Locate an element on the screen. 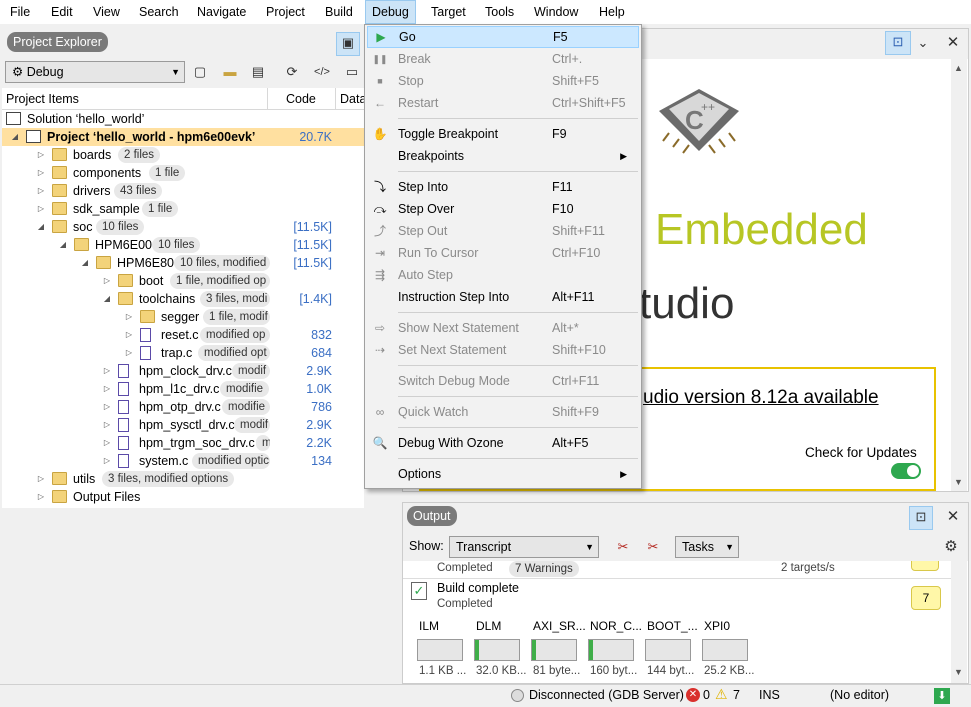  tree-item: ▷ components 1 file is located at coordinates (183, 173).